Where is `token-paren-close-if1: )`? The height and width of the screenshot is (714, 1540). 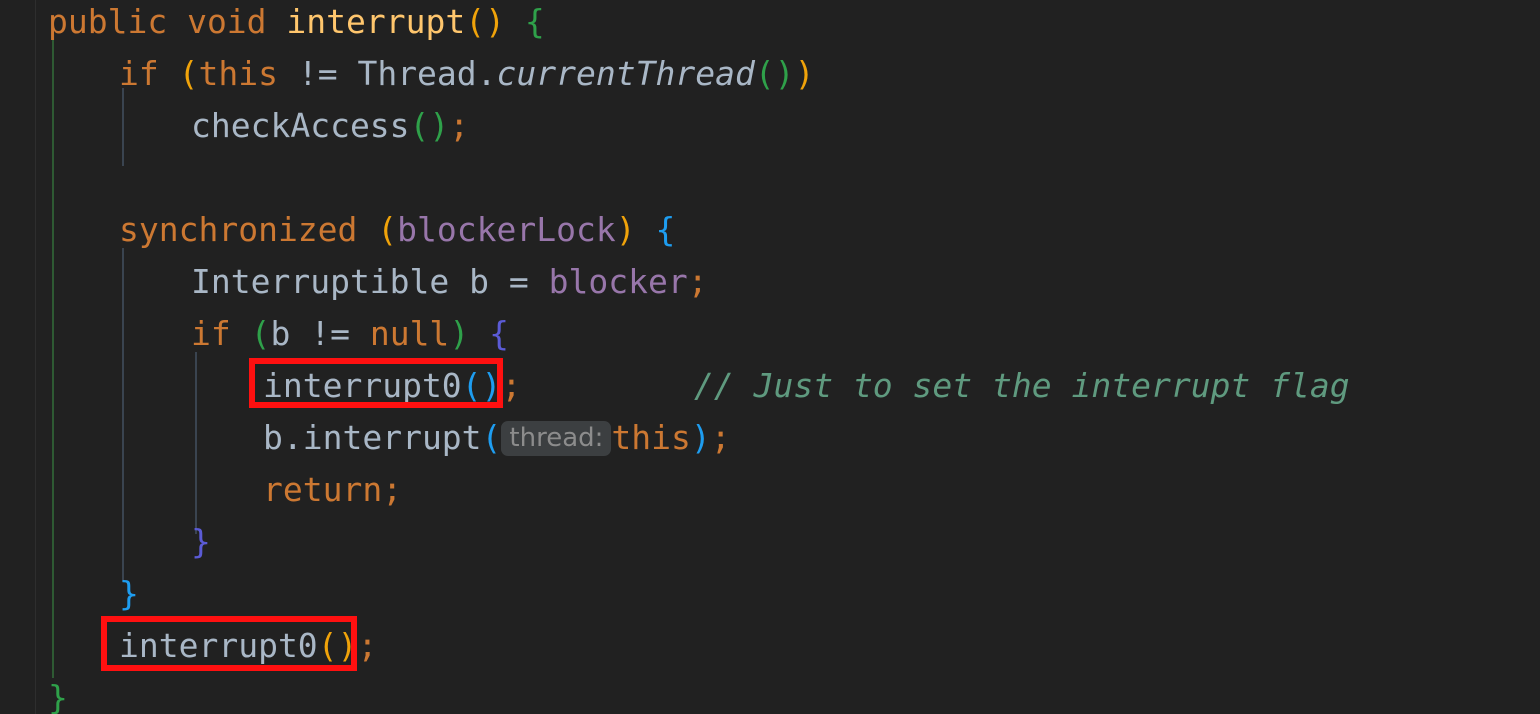 token-paren-close-if1: ) is located at coordinates (804, 73).